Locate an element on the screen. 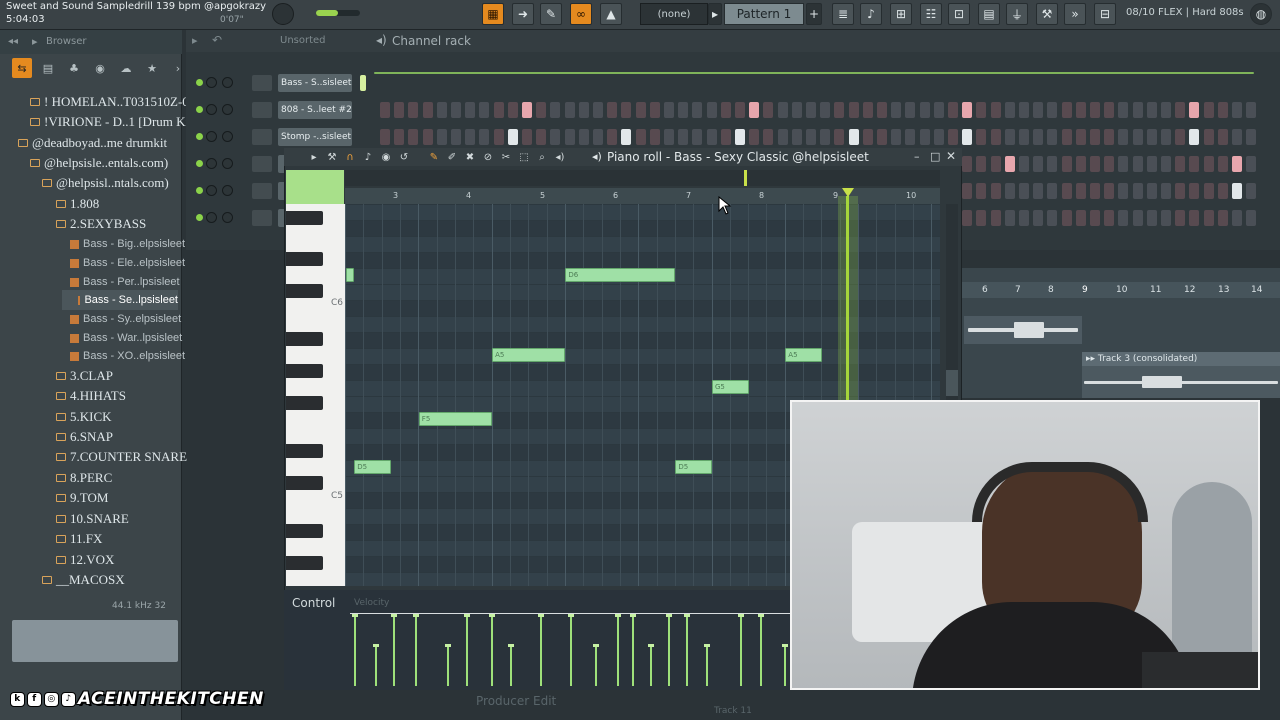  tree-folder: ! HOMELAN..T031510Z-001 is located at coordinates (116, 102).